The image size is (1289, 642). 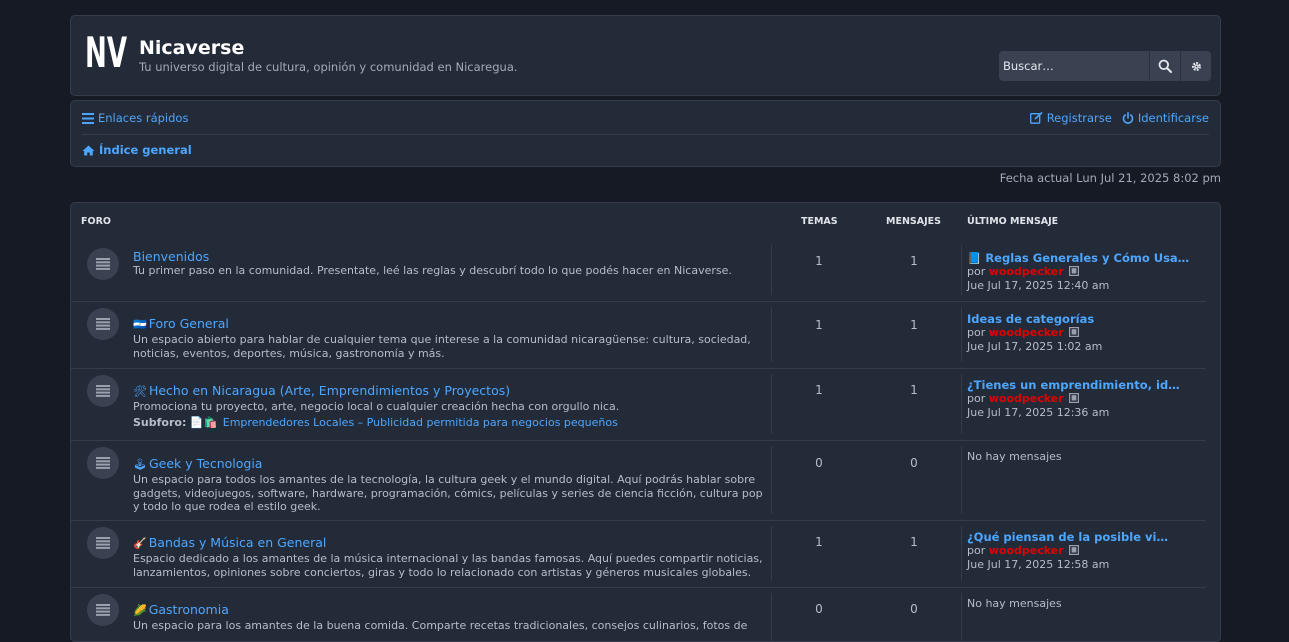 I want to click on hamburger-icon, so click(x=88, y=118).